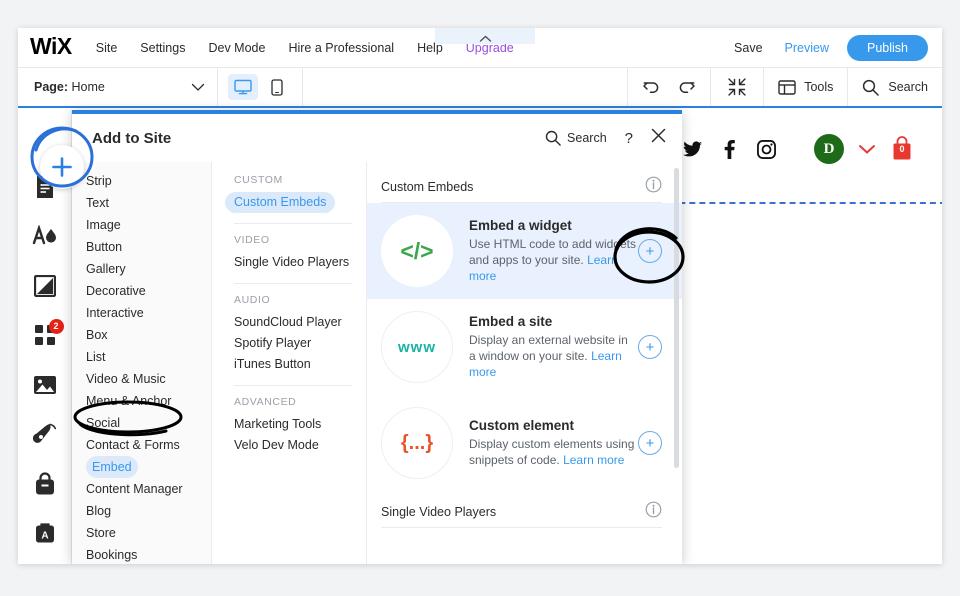  What do you see at coordinates (650, 347) in the screenshot?
I see `add-embed-a-site-button: +` at bounding box center [650, 347].